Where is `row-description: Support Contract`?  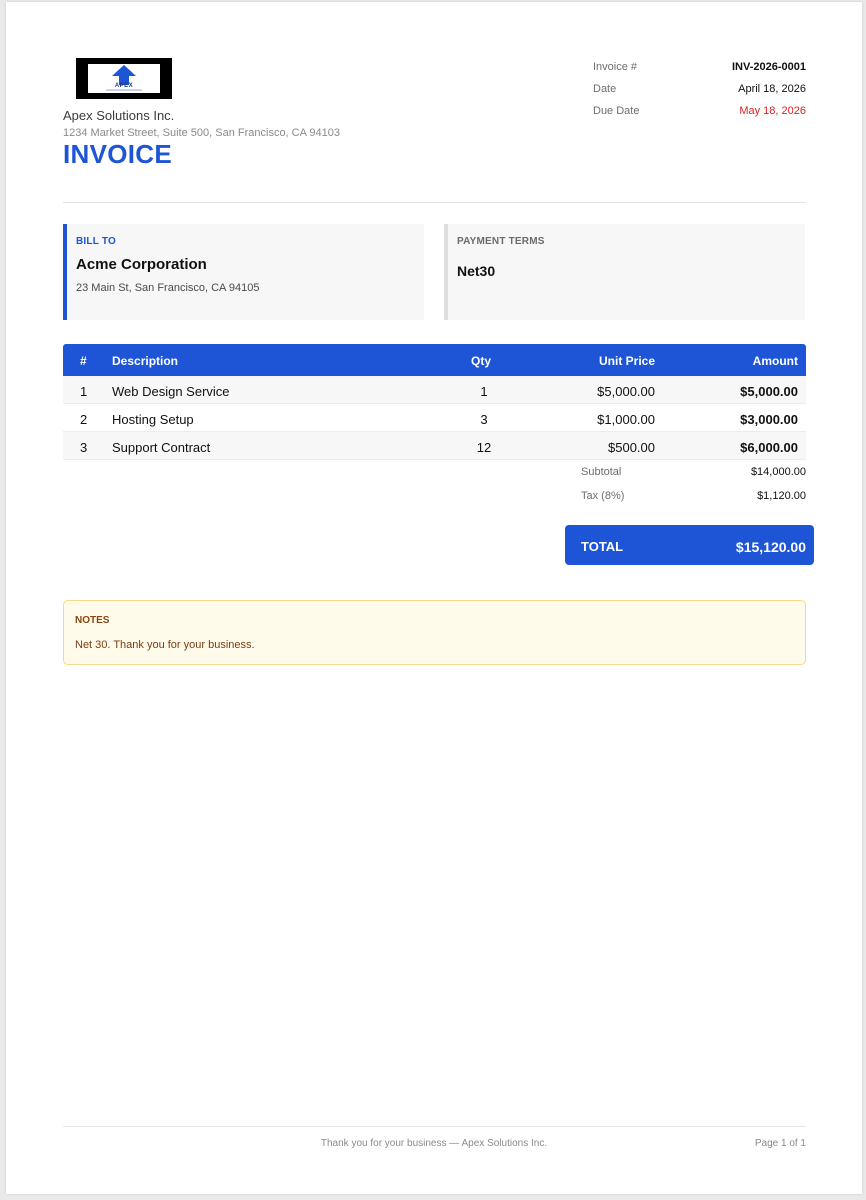
row-description: Support Contract is located at coordinates (161, 447).